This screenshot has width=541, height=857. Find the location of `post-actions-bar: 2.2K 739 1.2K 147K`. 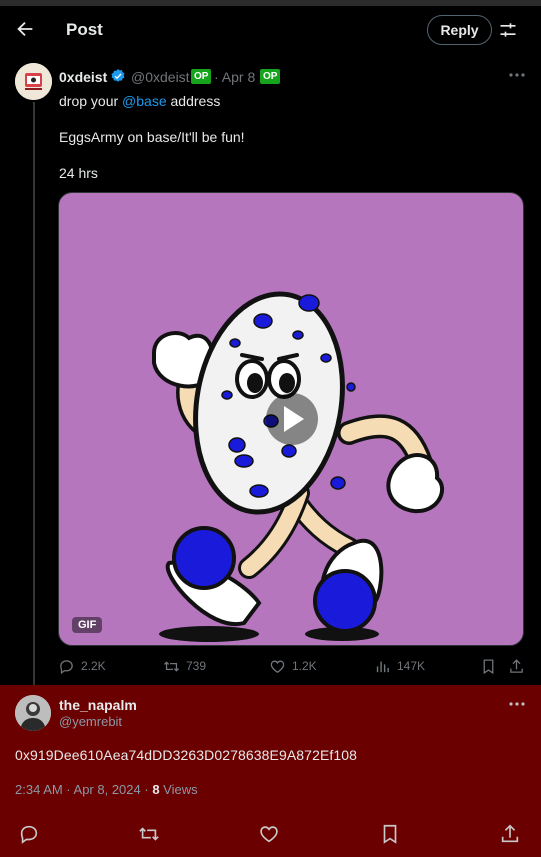

post-actions-bar: 2.2K 739 1.2K 147K is located at coordinates (293, 666).